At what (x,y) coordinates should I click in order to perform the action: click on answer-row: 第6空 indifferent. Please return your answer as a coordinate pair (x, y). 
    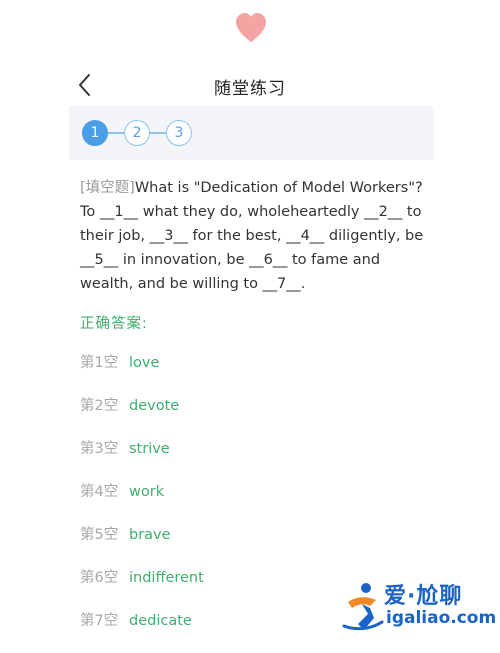
    Looking at the image, I should click on (142, 588).